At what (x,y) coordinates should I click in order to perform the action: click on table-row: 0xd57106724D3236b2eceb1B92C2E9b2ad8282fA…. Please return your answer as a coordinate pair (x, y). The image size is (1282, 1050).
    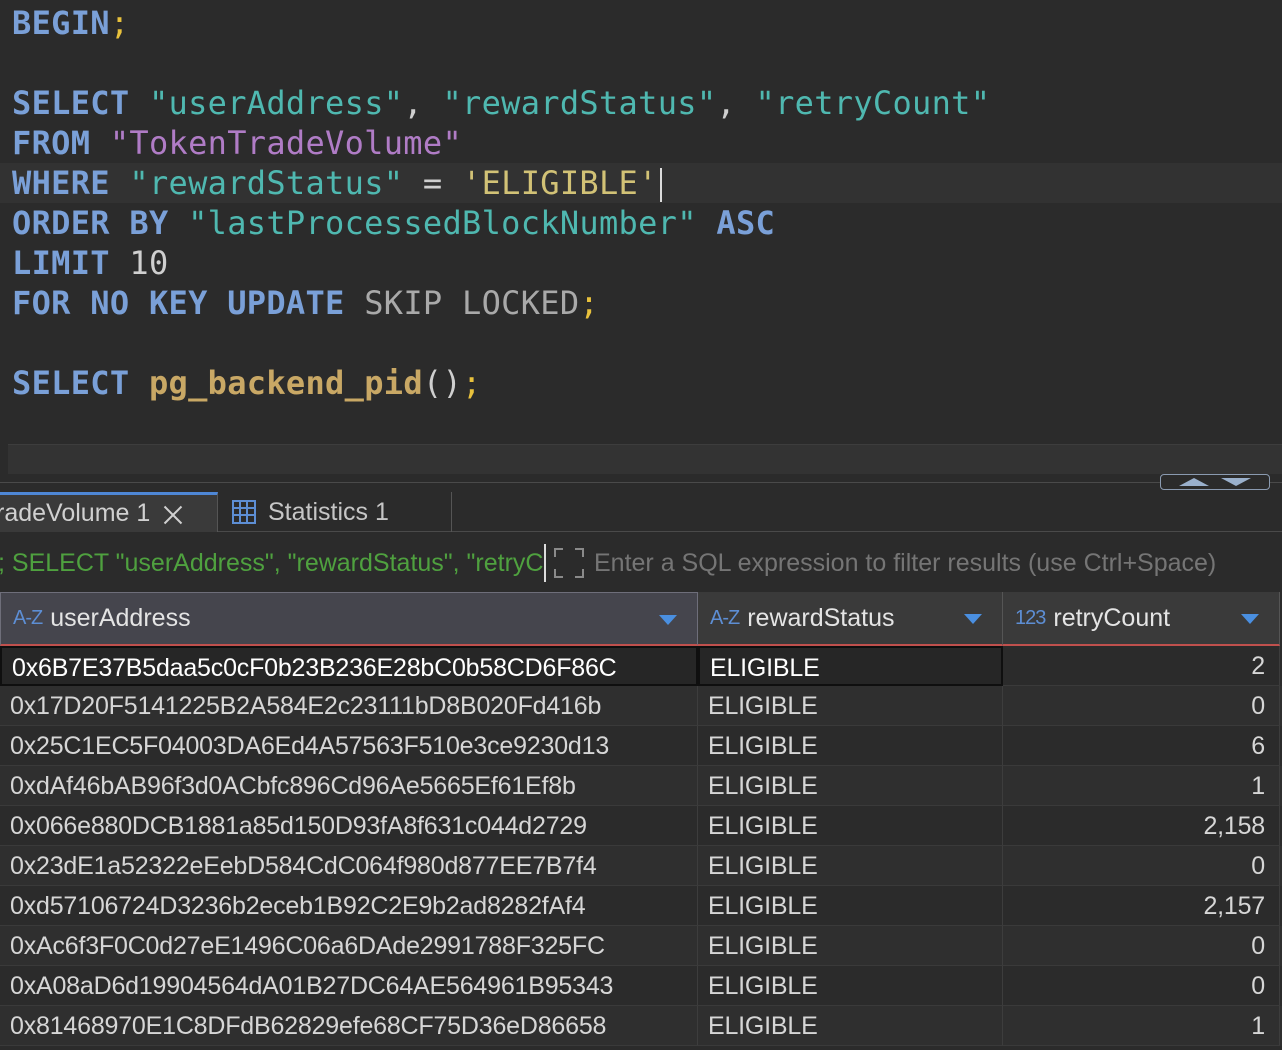
    Looking at the image, I should click on (641, 906).